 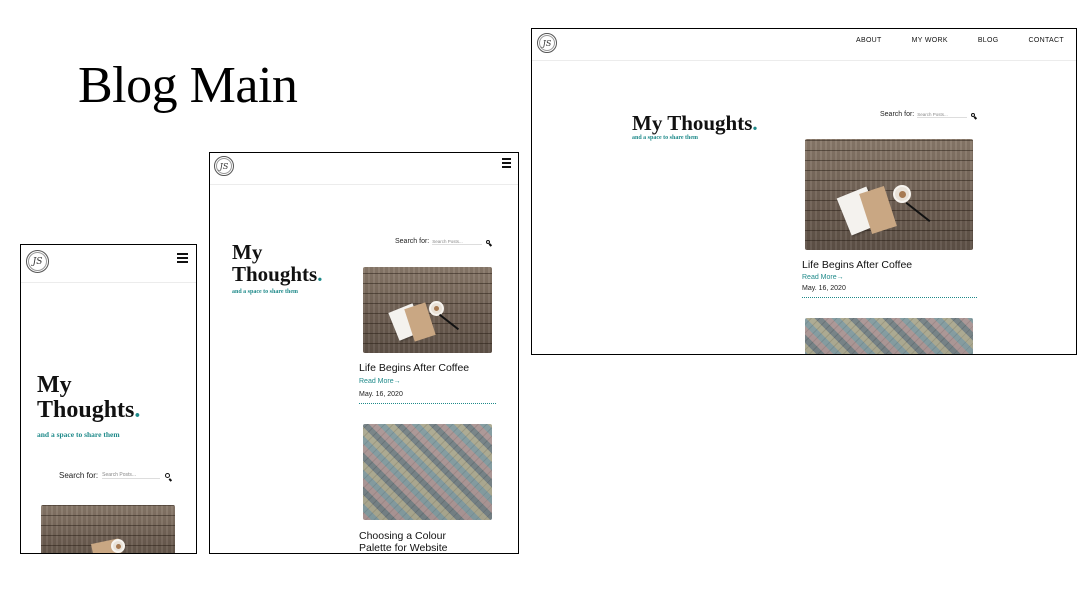 I want to click on nav-link-about: ABOUT, so click(x=869, y=40).